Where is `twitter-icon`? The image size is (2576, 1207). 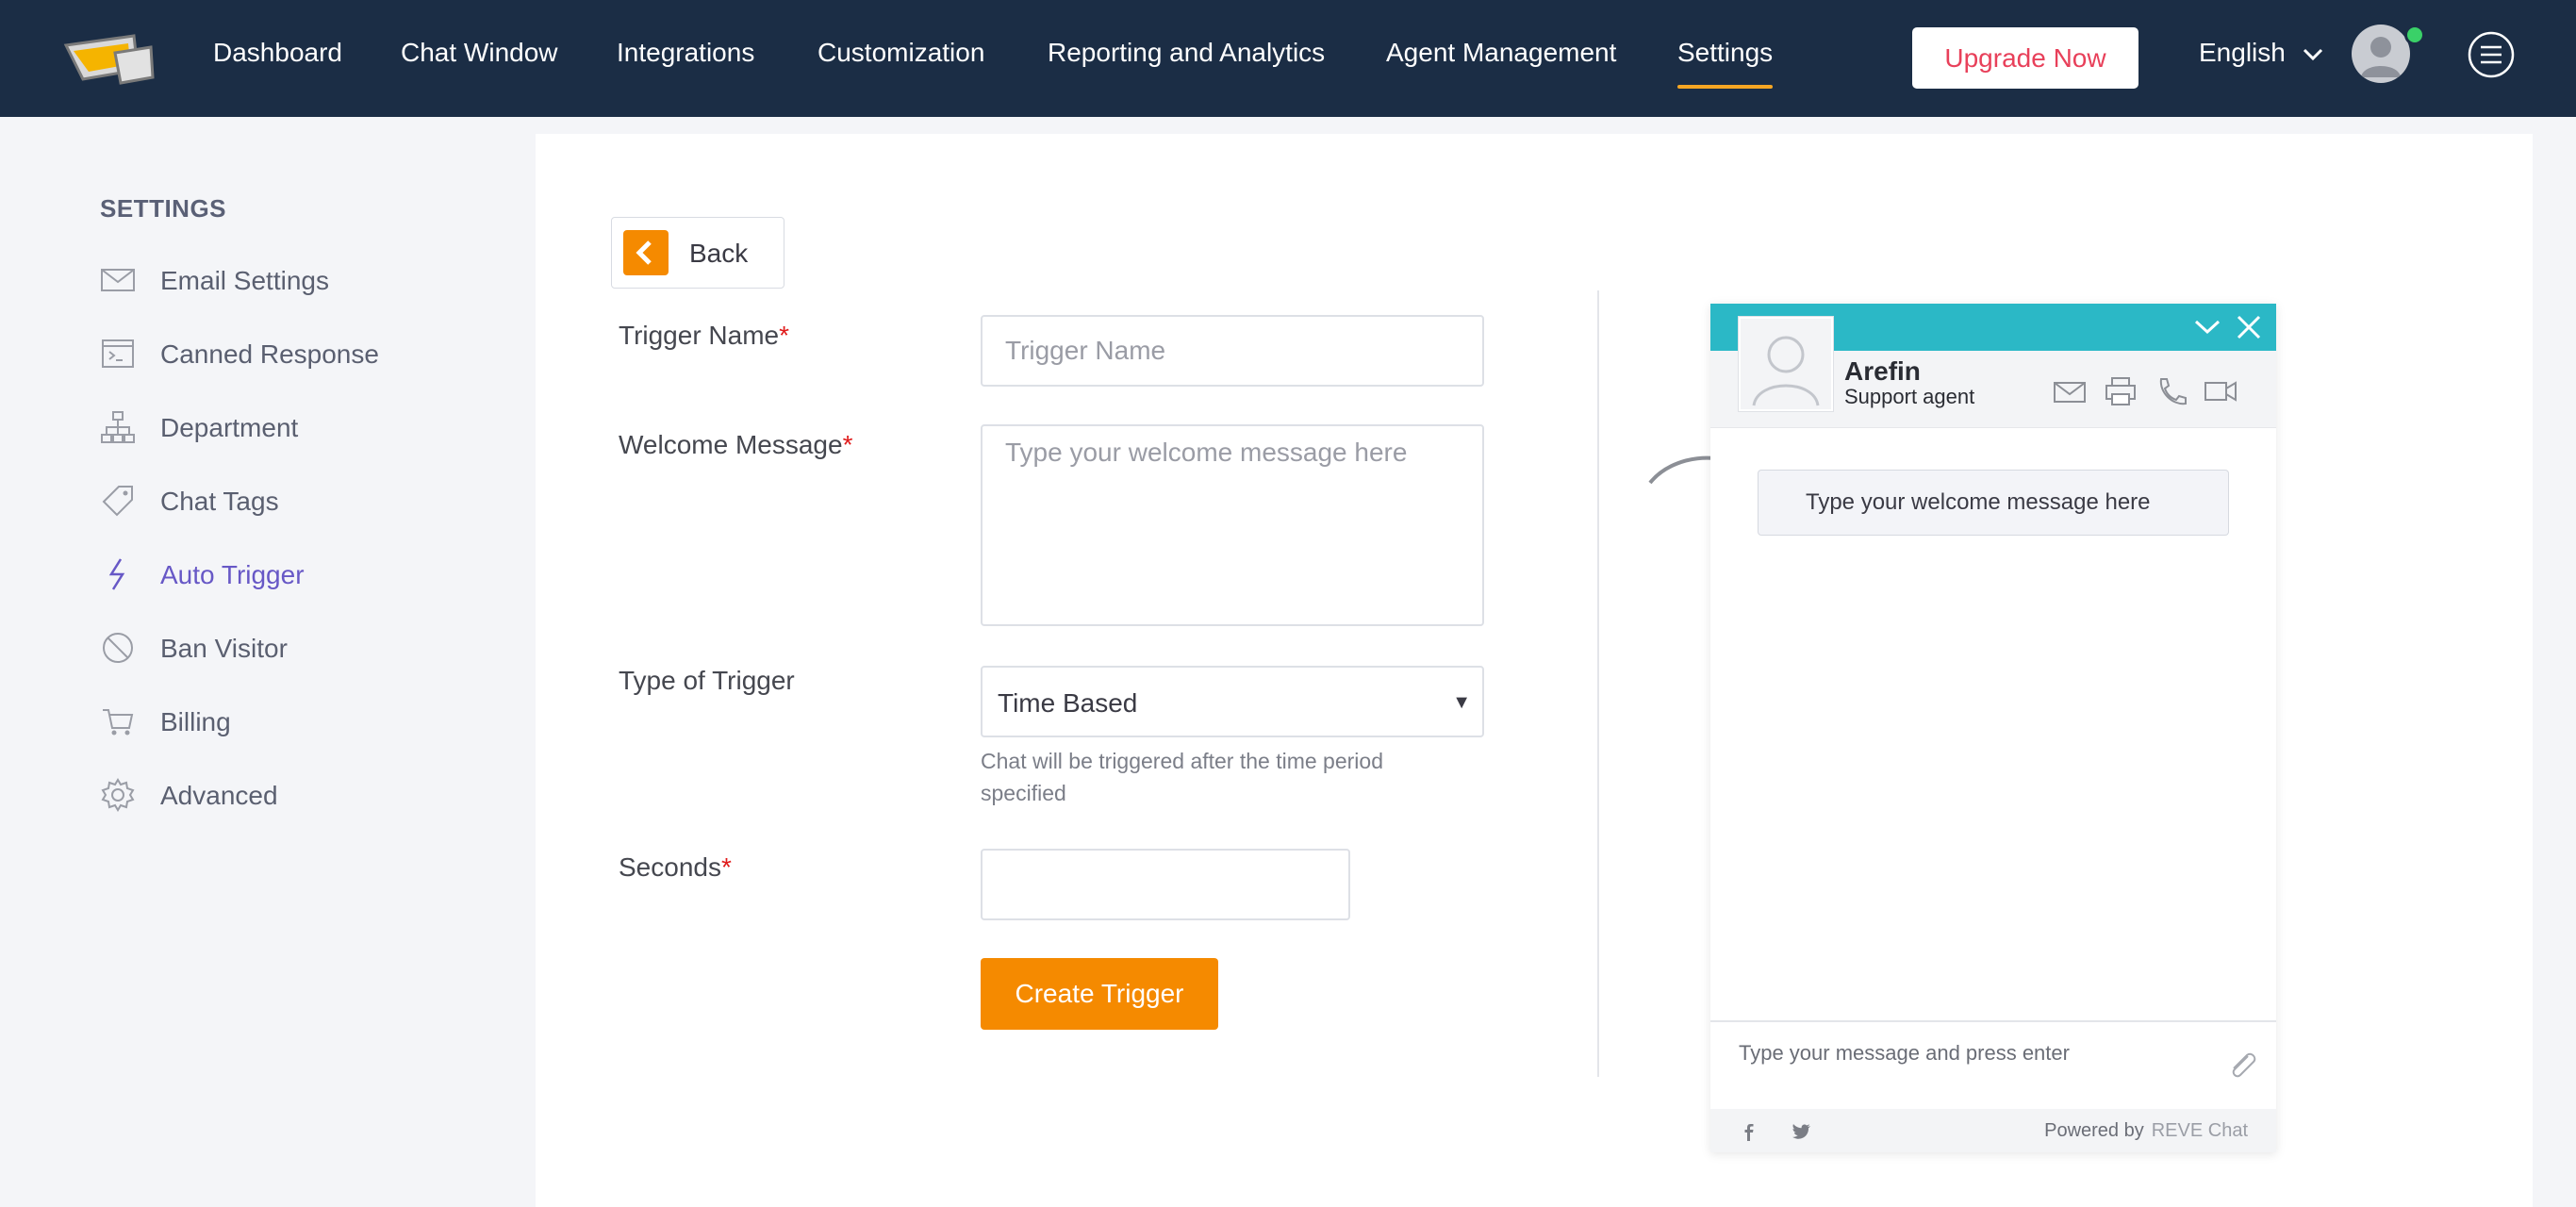
twitter-icon is located at coordinates (1801, 1131).